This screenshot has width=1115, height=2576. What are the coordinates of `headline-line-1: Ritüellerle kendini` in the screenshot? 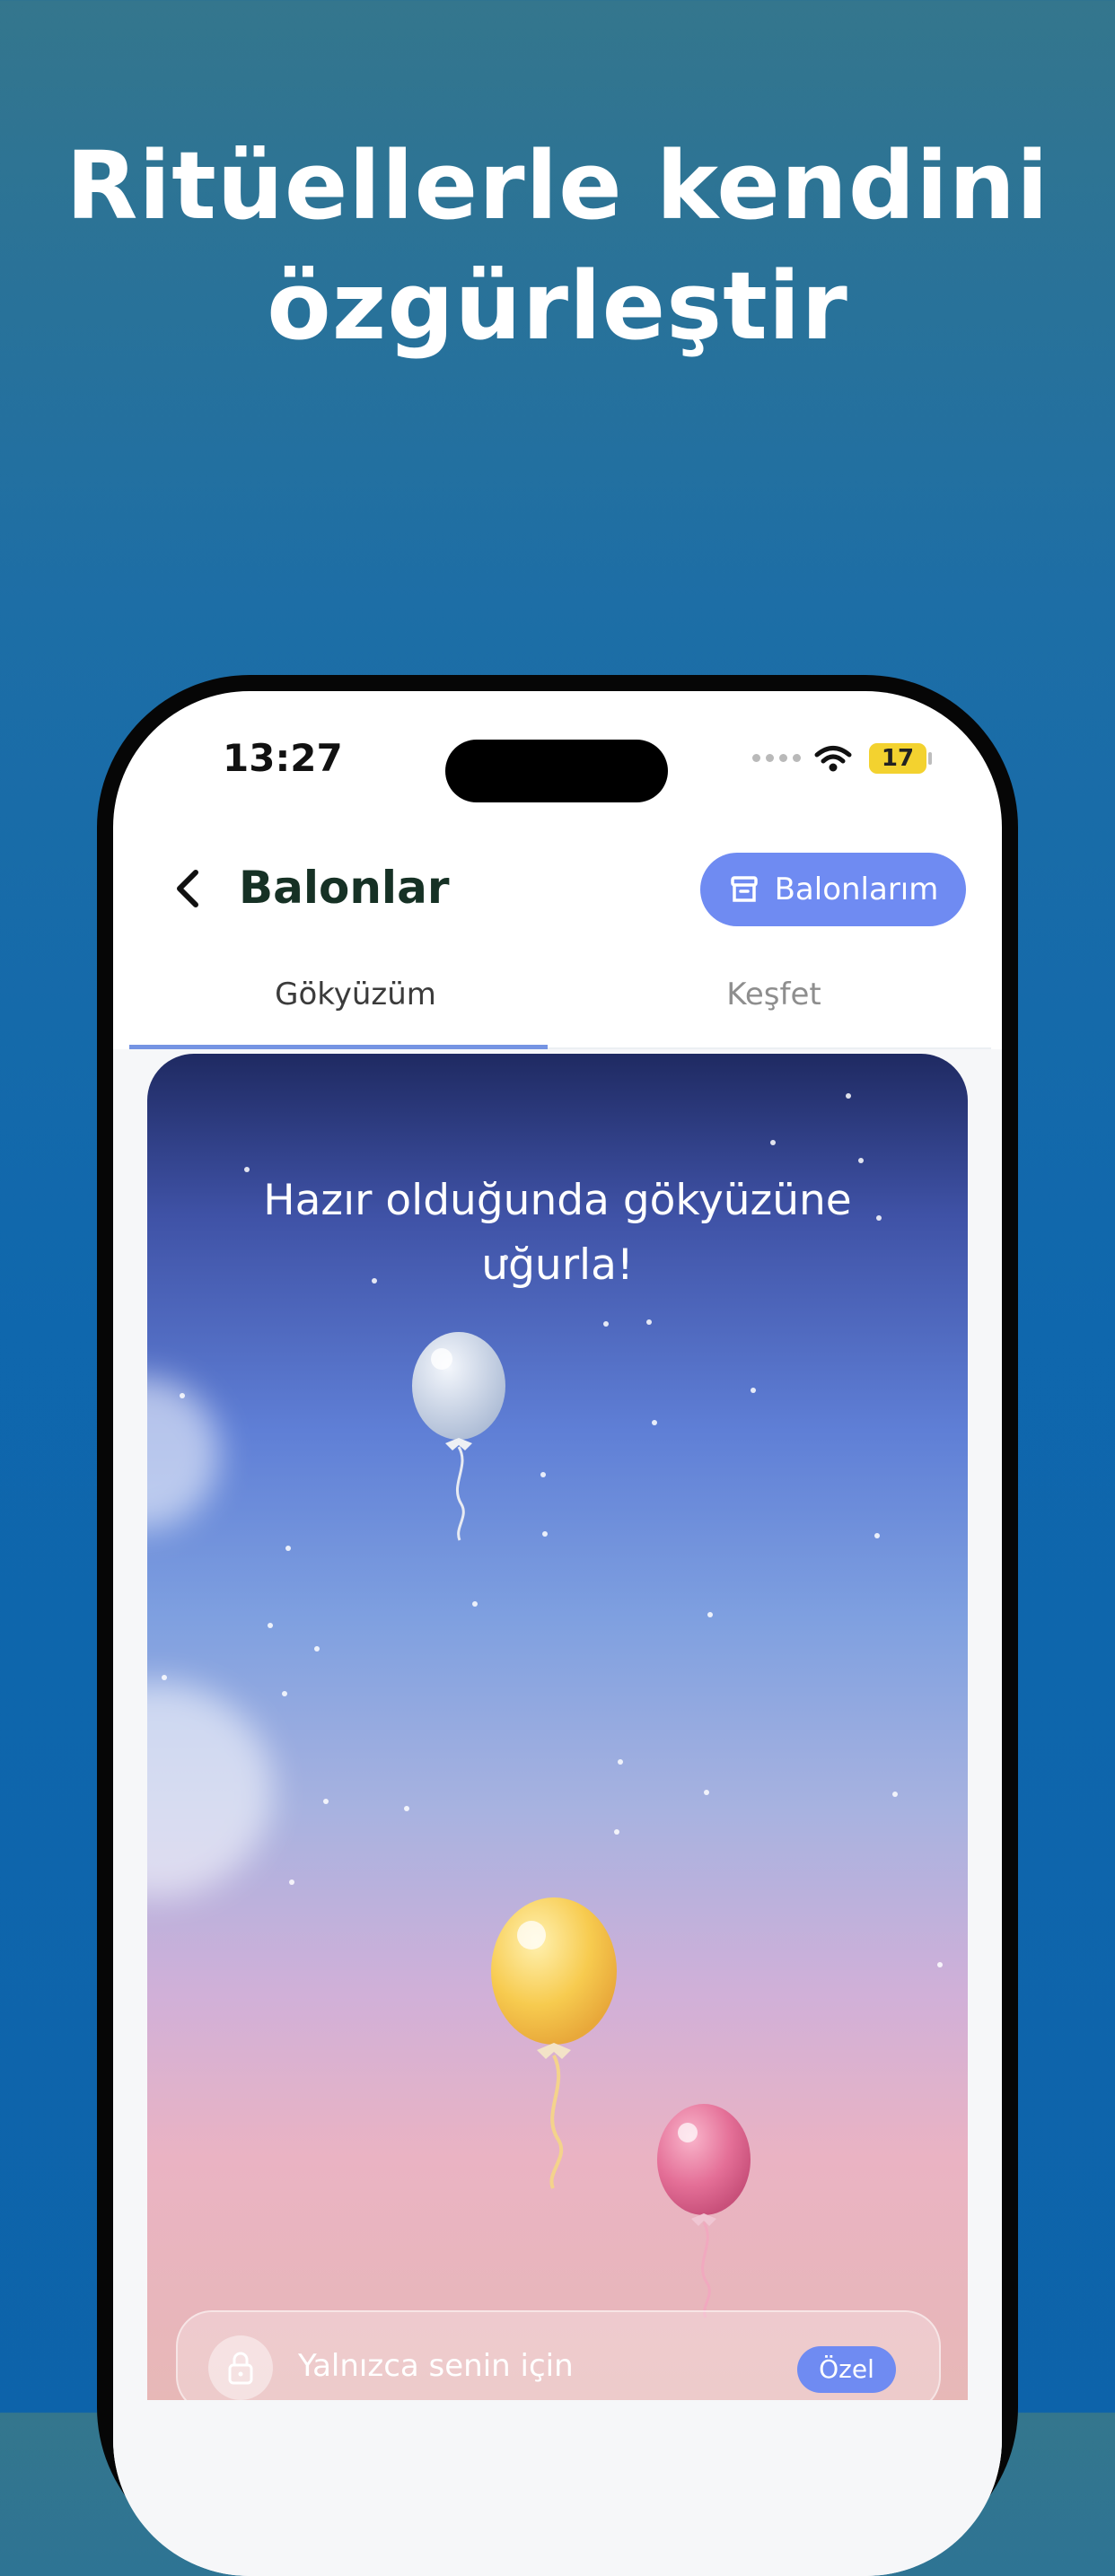 It's located at (557, 186).